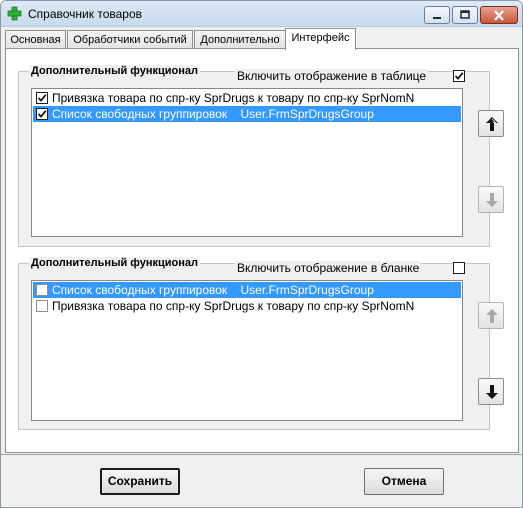 The image size is (523, 508). I want to click on close-icon, so click(499, 15).